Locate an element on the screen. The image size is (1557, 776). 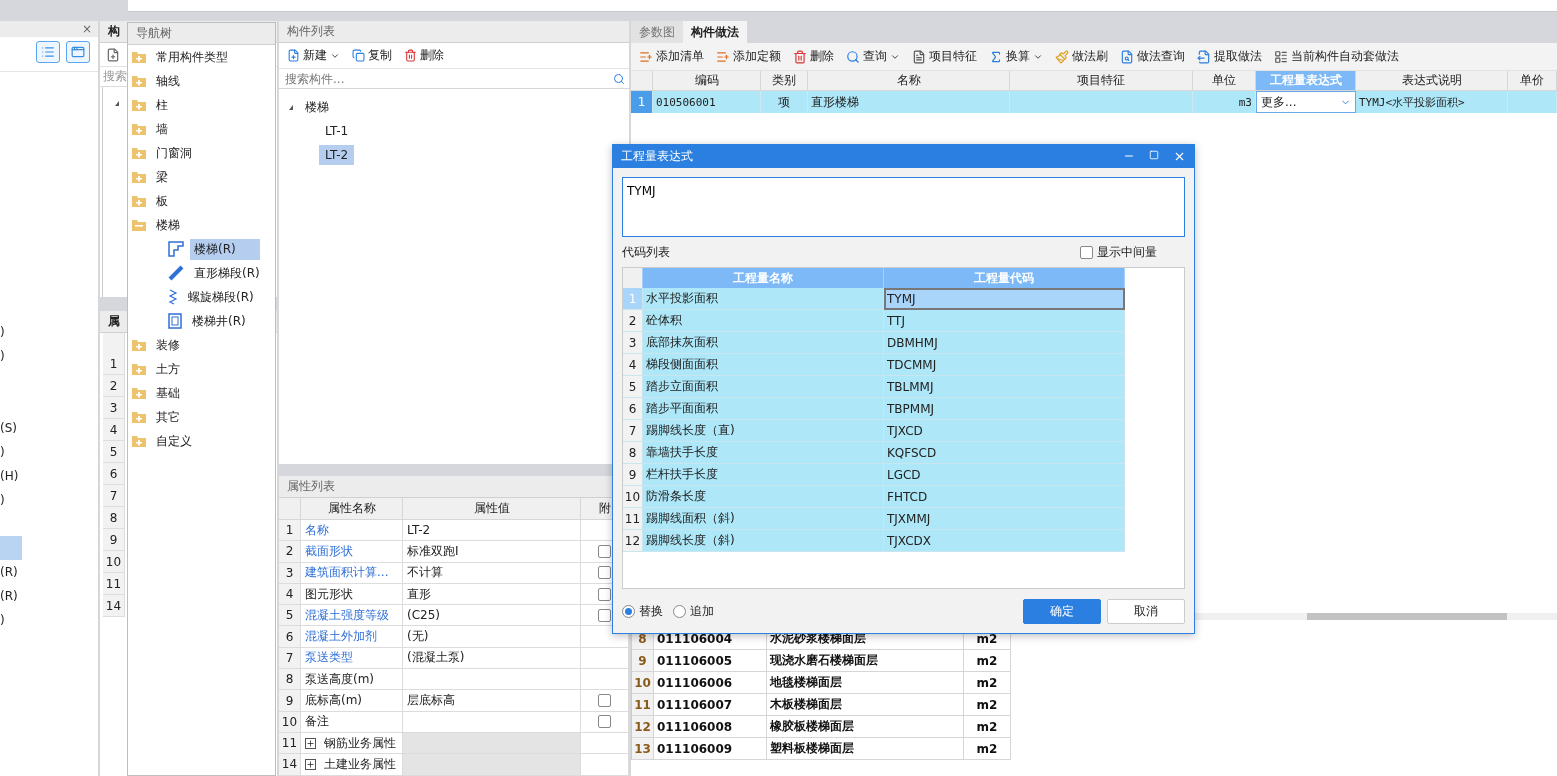
cancel-button: 取消 is located at coordinates (1146, 611).